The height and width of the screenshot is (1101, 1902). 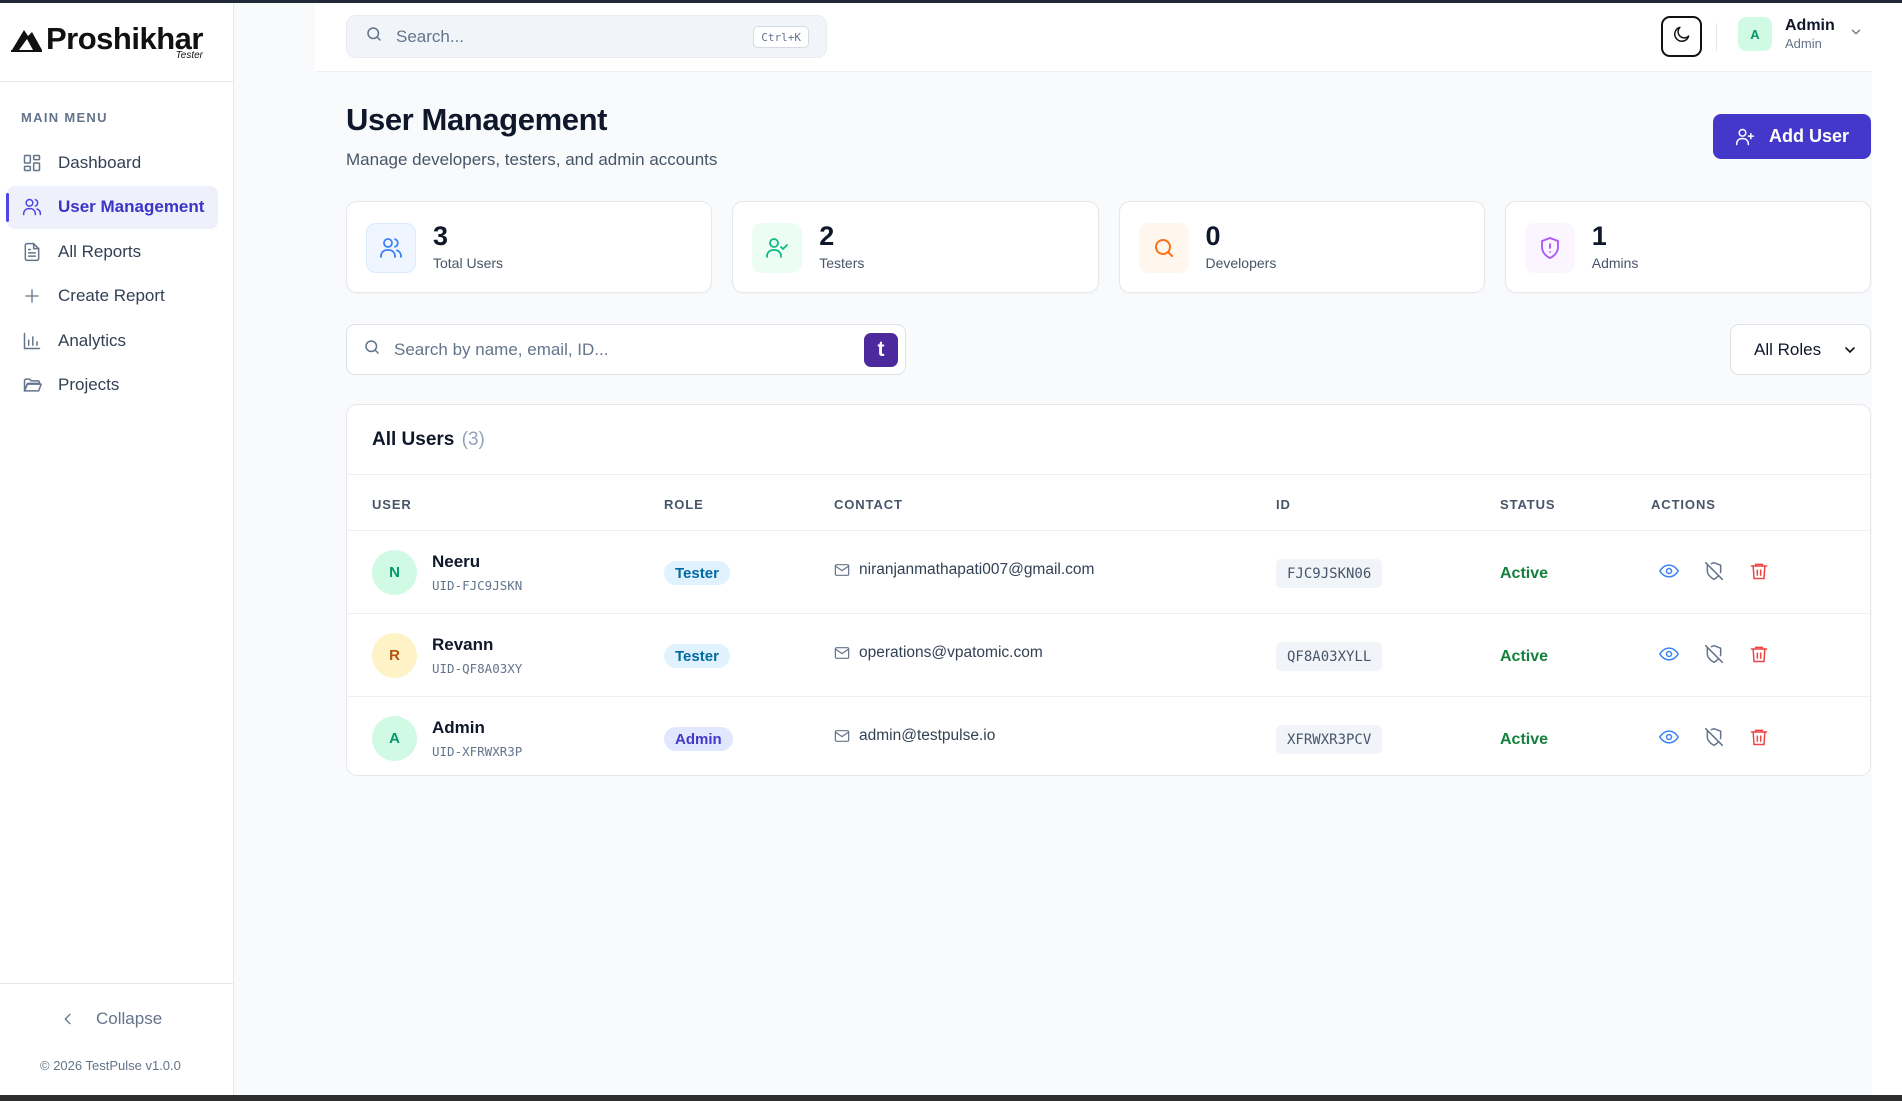 I want to click on user-profile-menu: A Admin Admin, so click(x=1800, y=34).